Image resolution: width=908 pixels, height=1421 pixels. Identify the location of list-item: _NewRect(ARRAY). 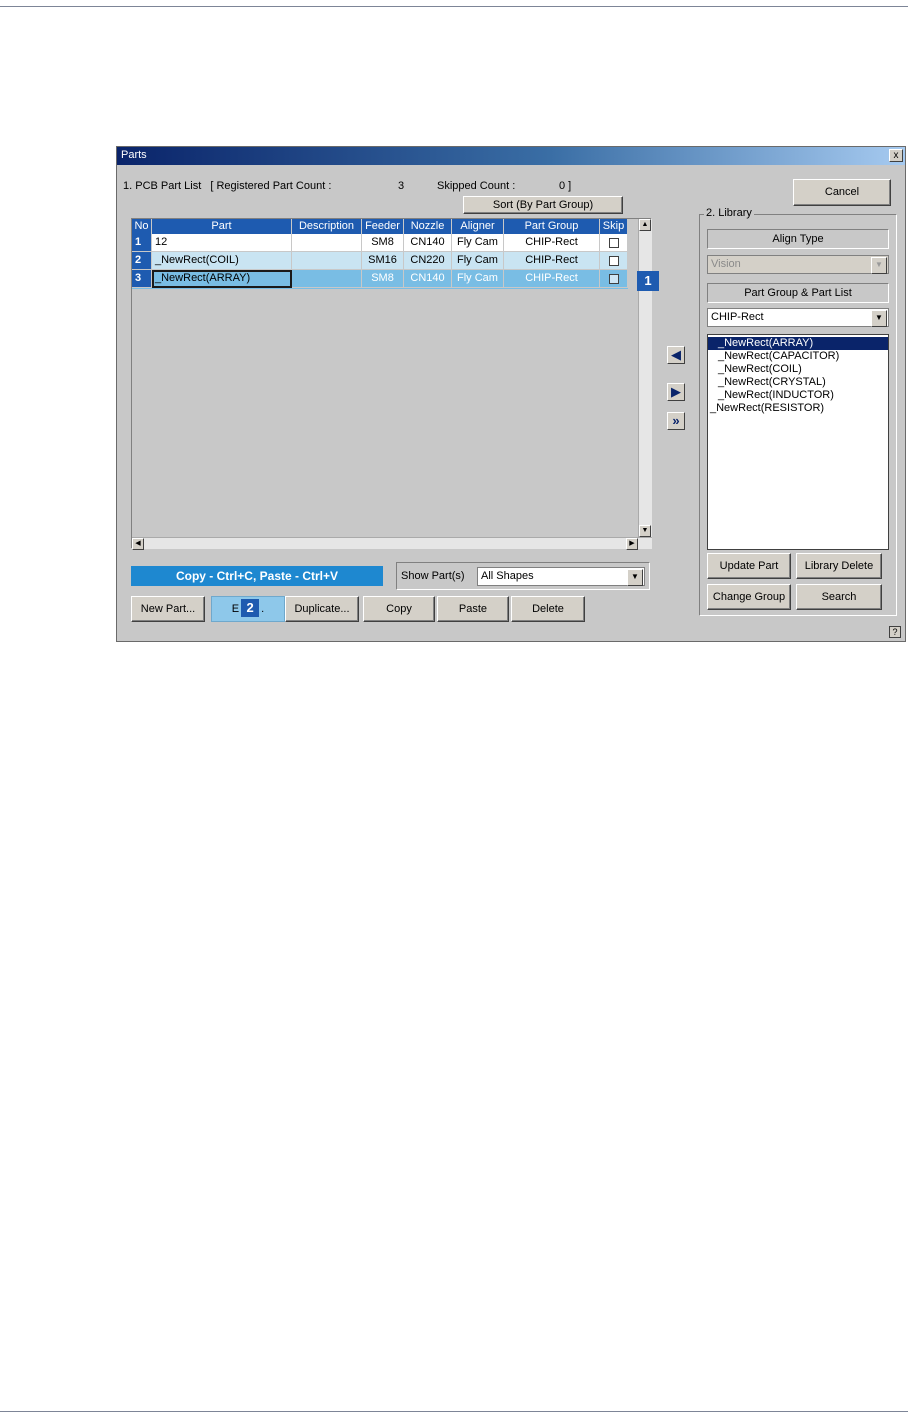
(798, 343).